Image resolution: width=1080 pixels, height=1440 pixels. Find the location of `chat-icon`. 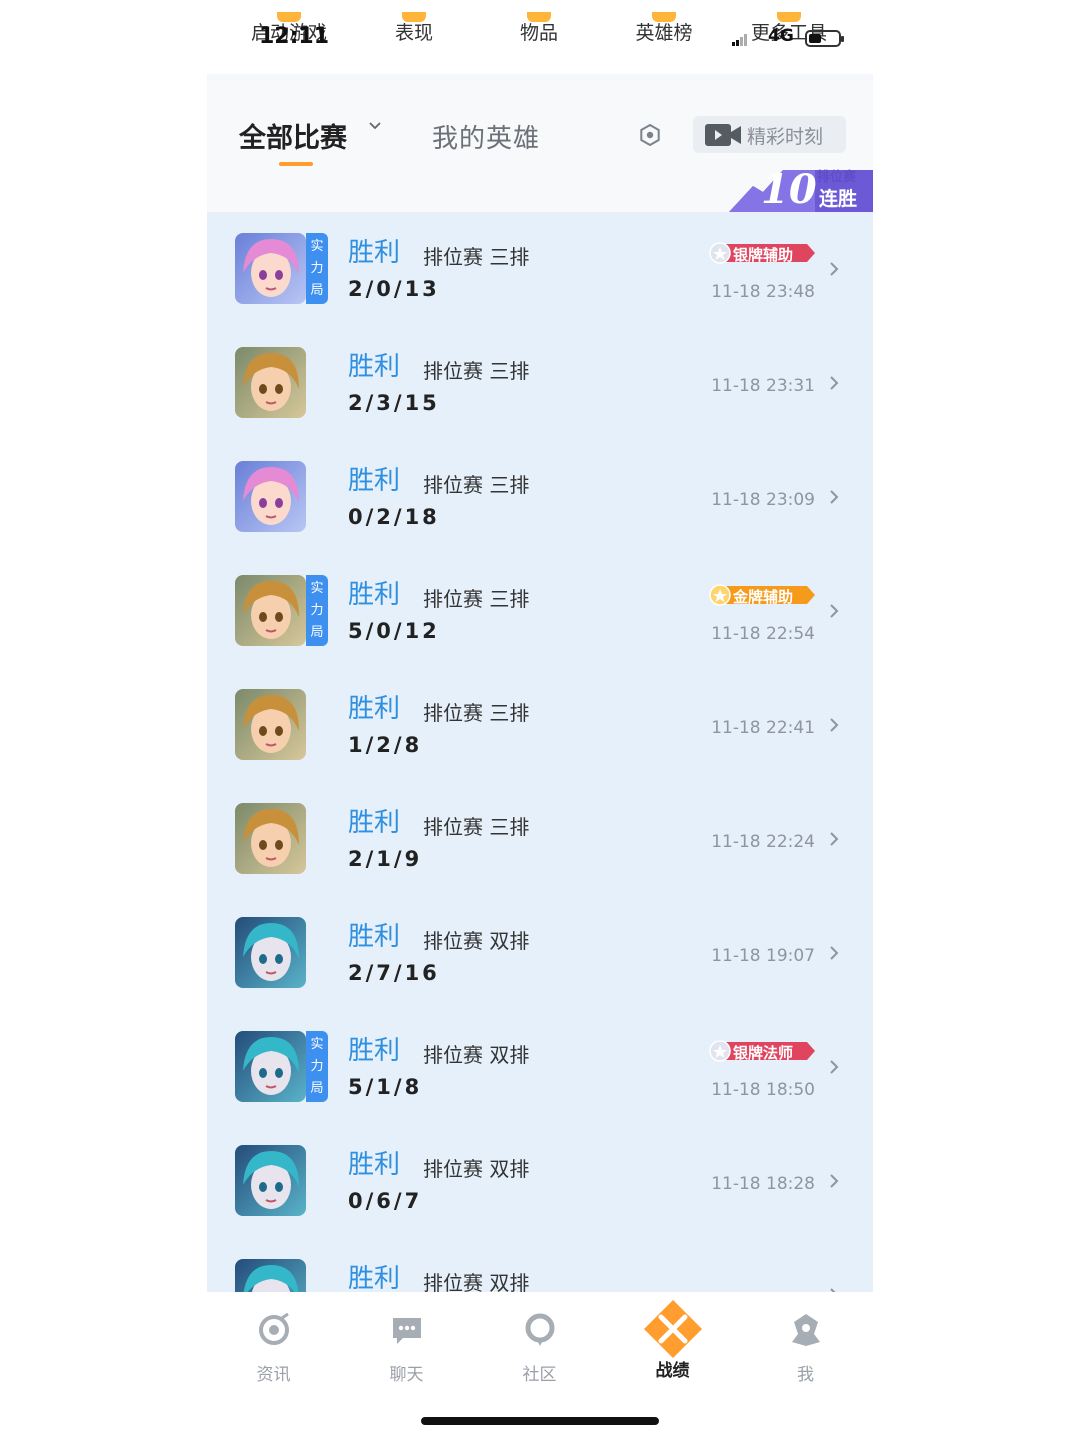

chat-icon is located at coordinates (406, 1331).